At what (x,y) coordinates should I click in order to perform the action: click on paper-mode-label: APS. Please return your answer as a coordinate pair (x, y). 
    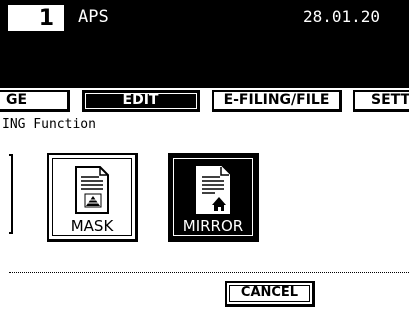
    Looking at the image, I should click on (93, 17).